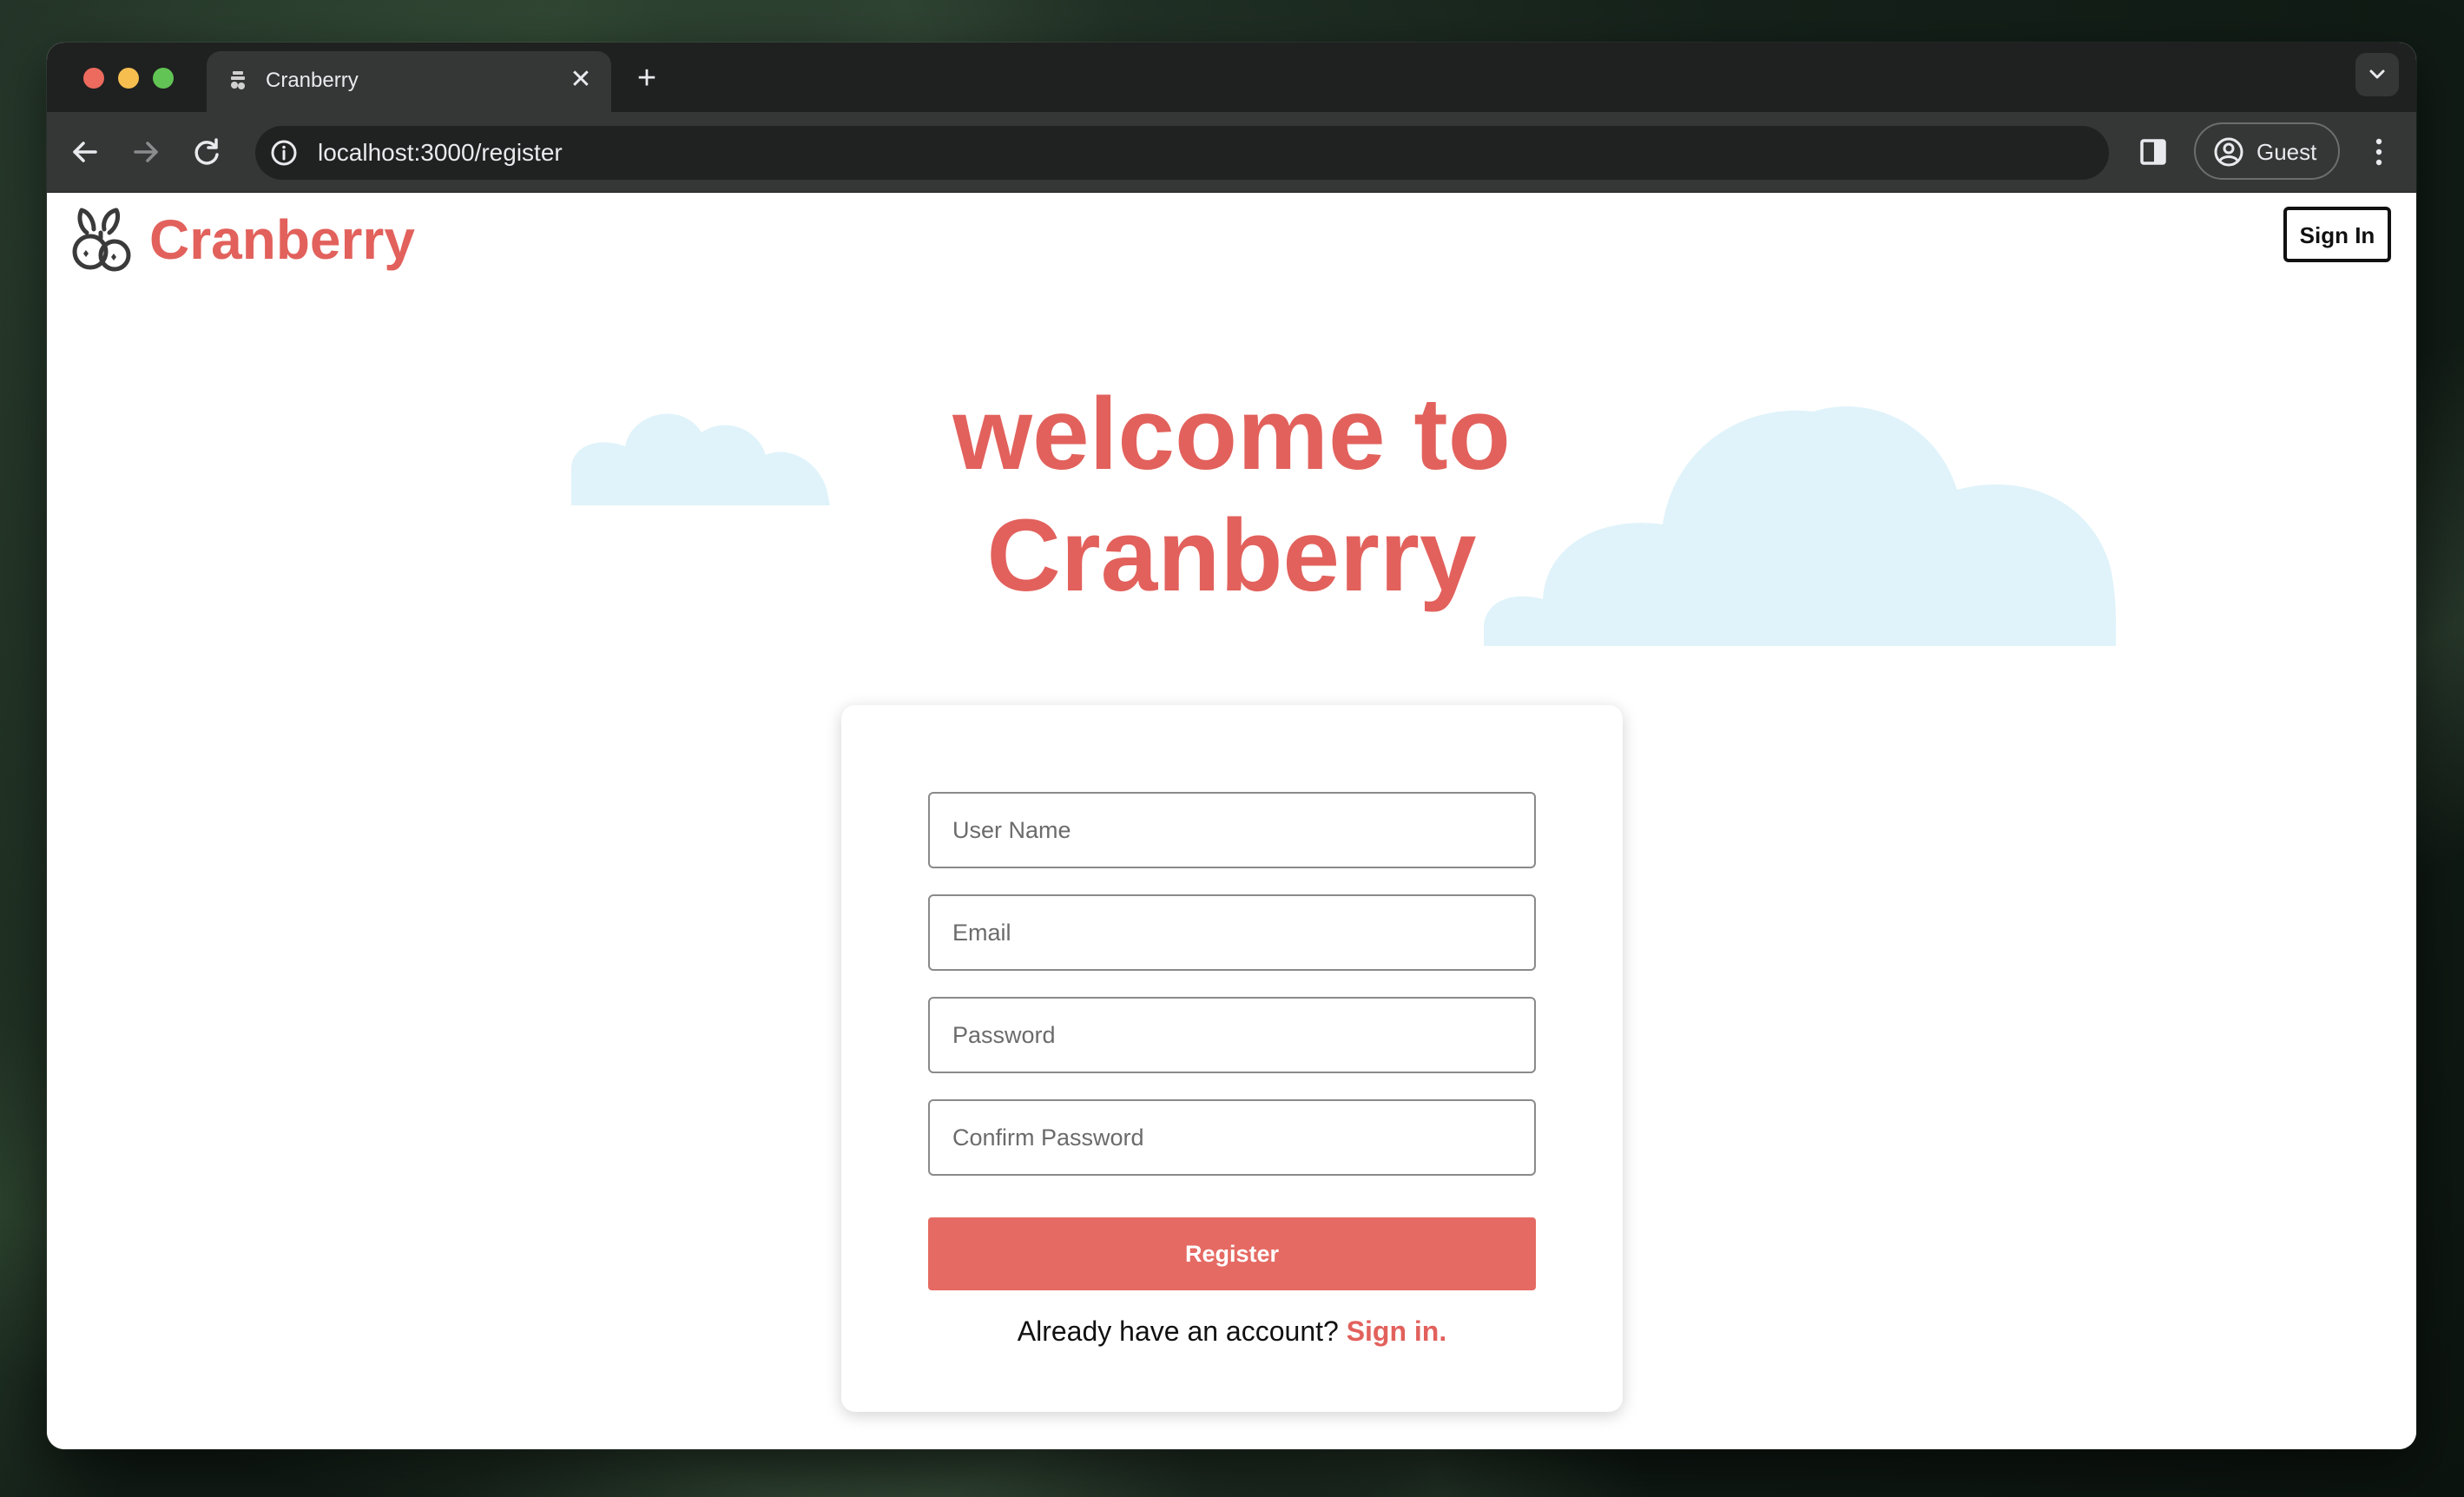 This screenshot has width=2464, height=1497. Describe the element at coordinates (128, 78) in the screenshot. I see `minimize-window-button` at that location.